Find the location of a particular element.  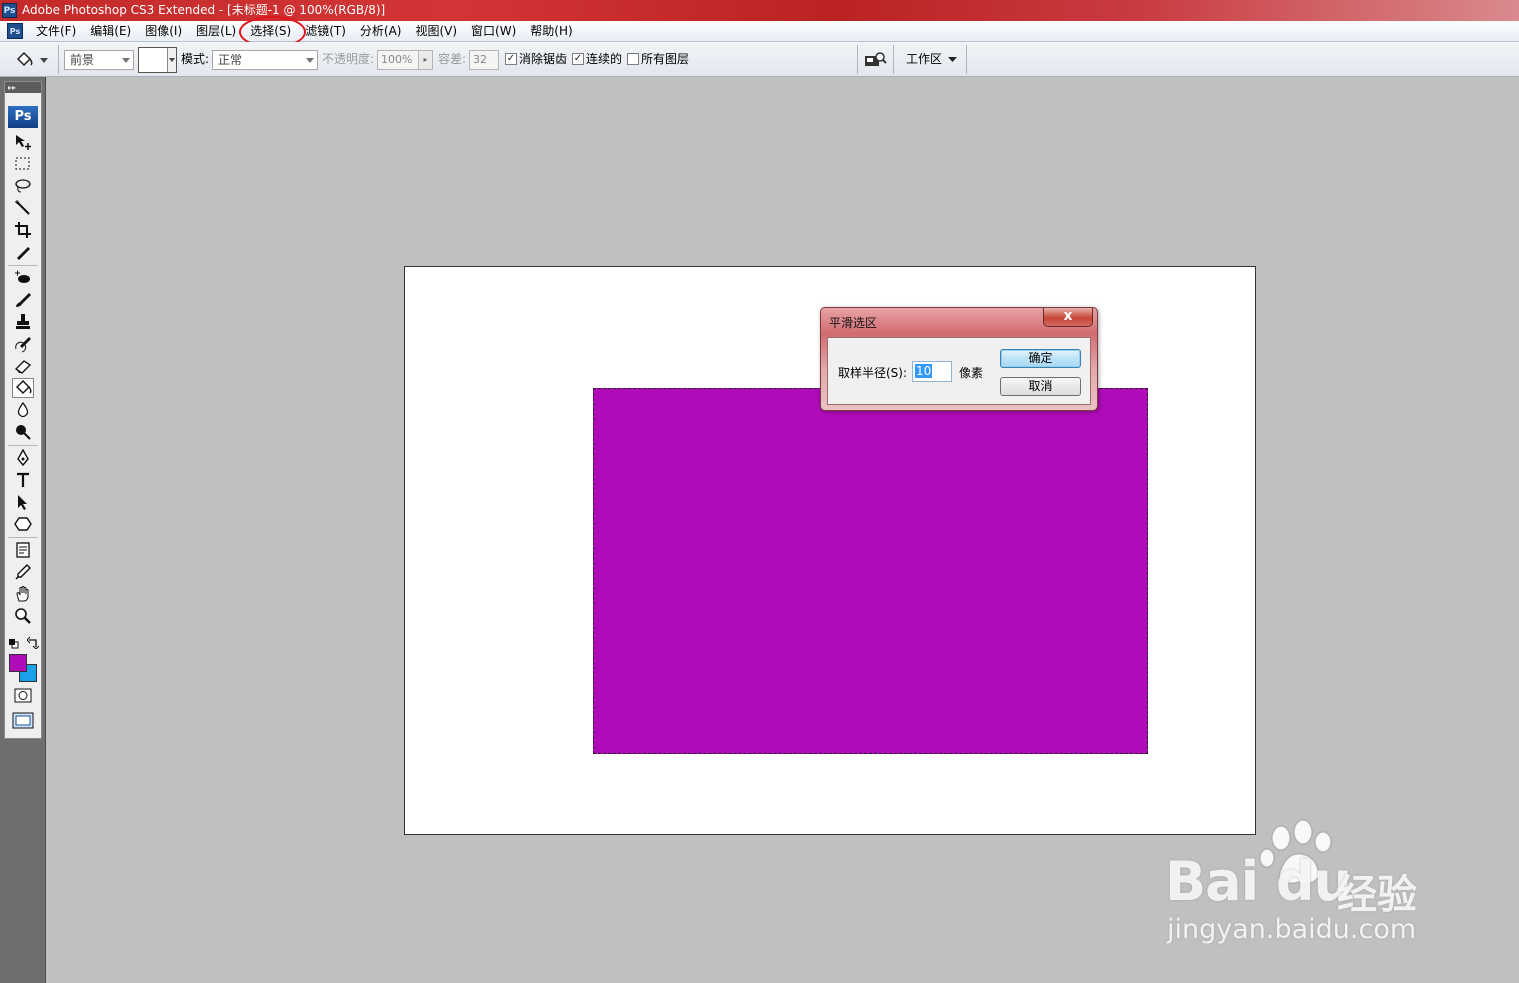

brush-icon is located at coordinates (23, 300).